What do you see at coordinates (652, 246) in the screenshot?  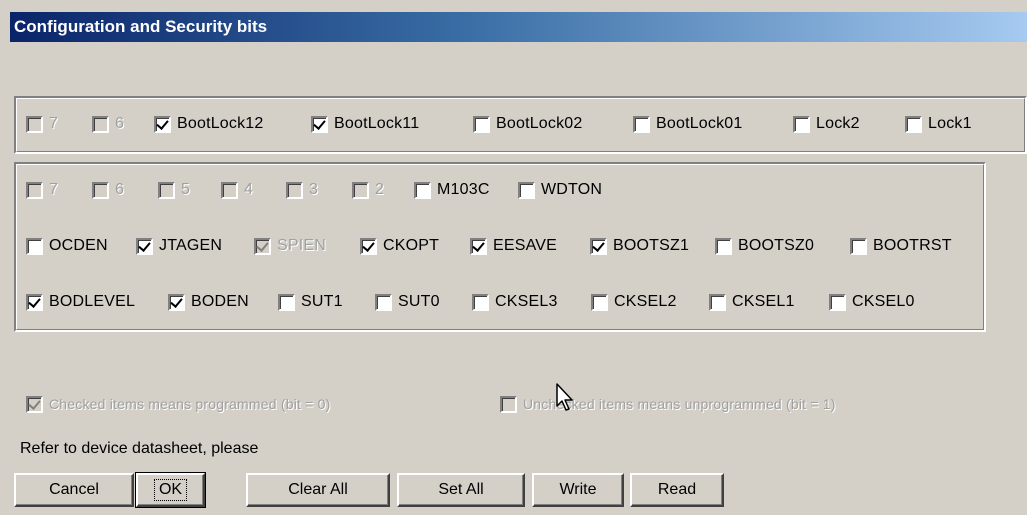 I see `bootsz1-checkbox: BOOTSZ1` at bounding box center [652, 246].